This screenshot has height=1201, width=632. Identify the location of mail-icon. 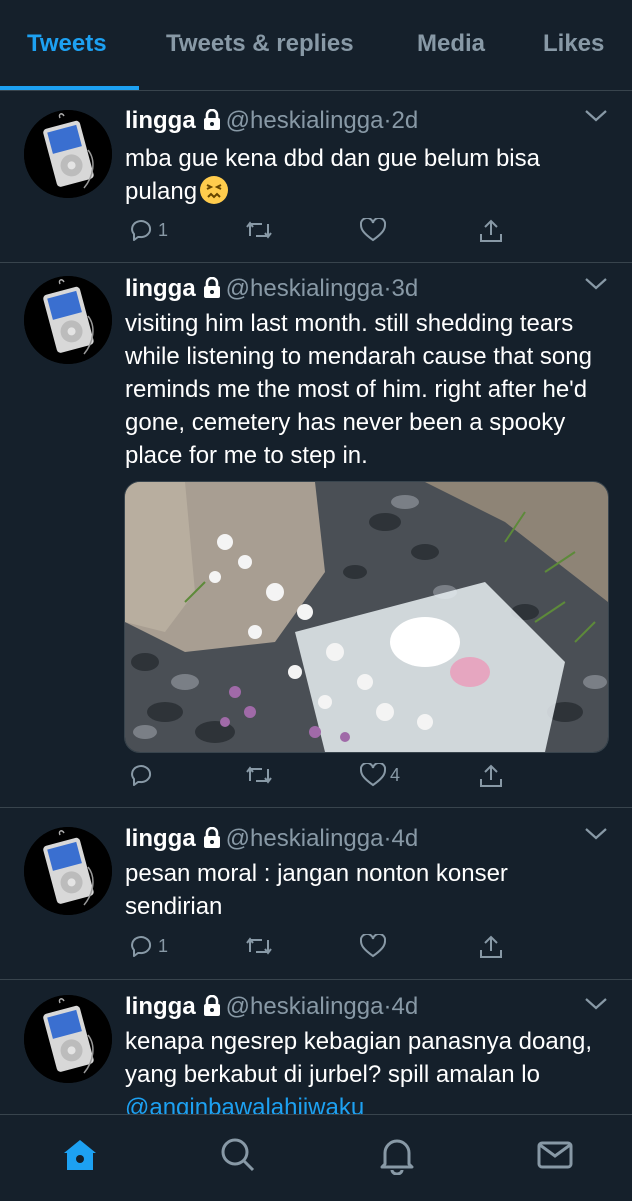
(555, 1155).